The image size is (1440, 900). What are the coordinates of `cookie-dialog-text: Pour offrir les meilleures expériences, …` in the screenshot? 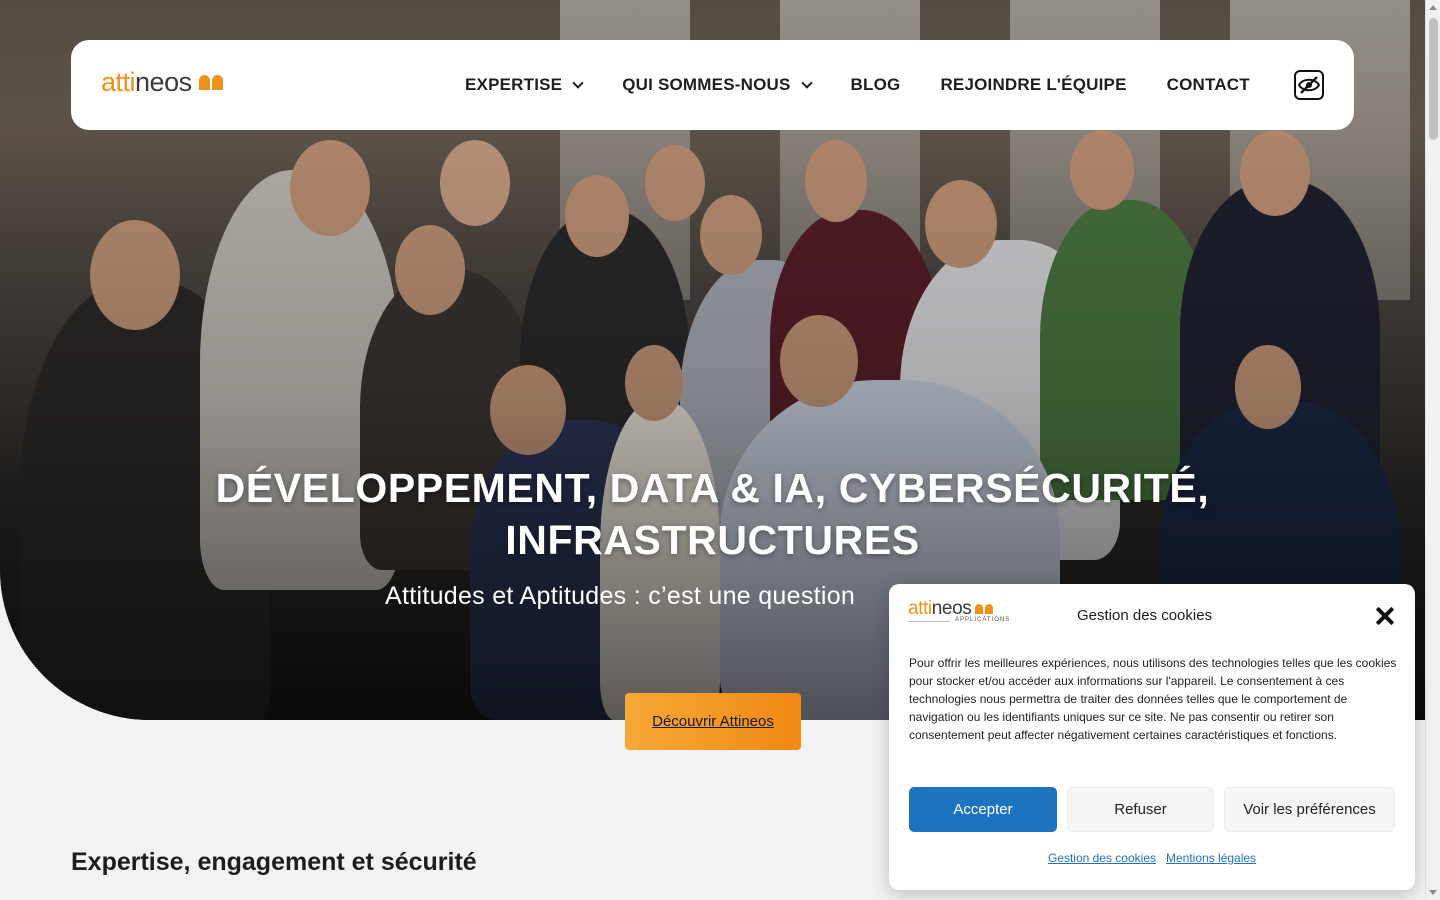 It's located at (1153, 699).